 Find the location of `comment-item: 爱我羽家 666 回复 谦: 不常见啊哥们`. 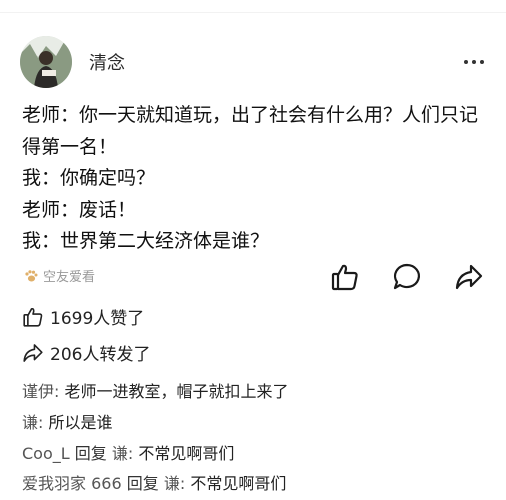

comment-item: 爱我羽家 666 回复 谦: 不常见啊哥们 is located at coordinates (154, 482).